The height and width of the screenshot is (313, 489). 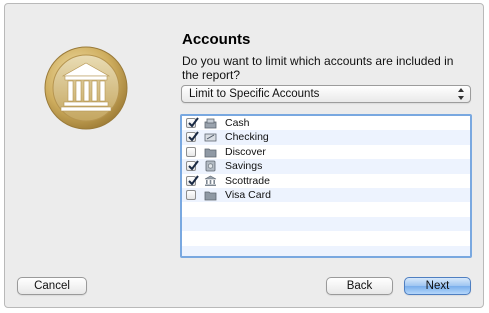 What do you see at coordinates (437, 286) in the screenshot?
I see `next-button: Next` at bounding box center [437, 286].